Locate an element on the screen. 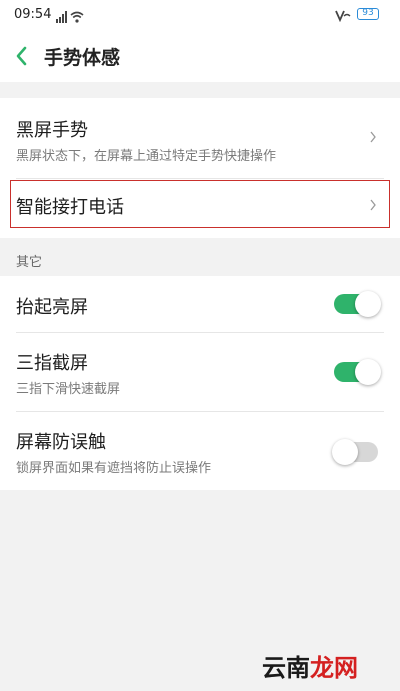 This screenshot has height=691, width=400. divider is located at coordinates (200, 178).